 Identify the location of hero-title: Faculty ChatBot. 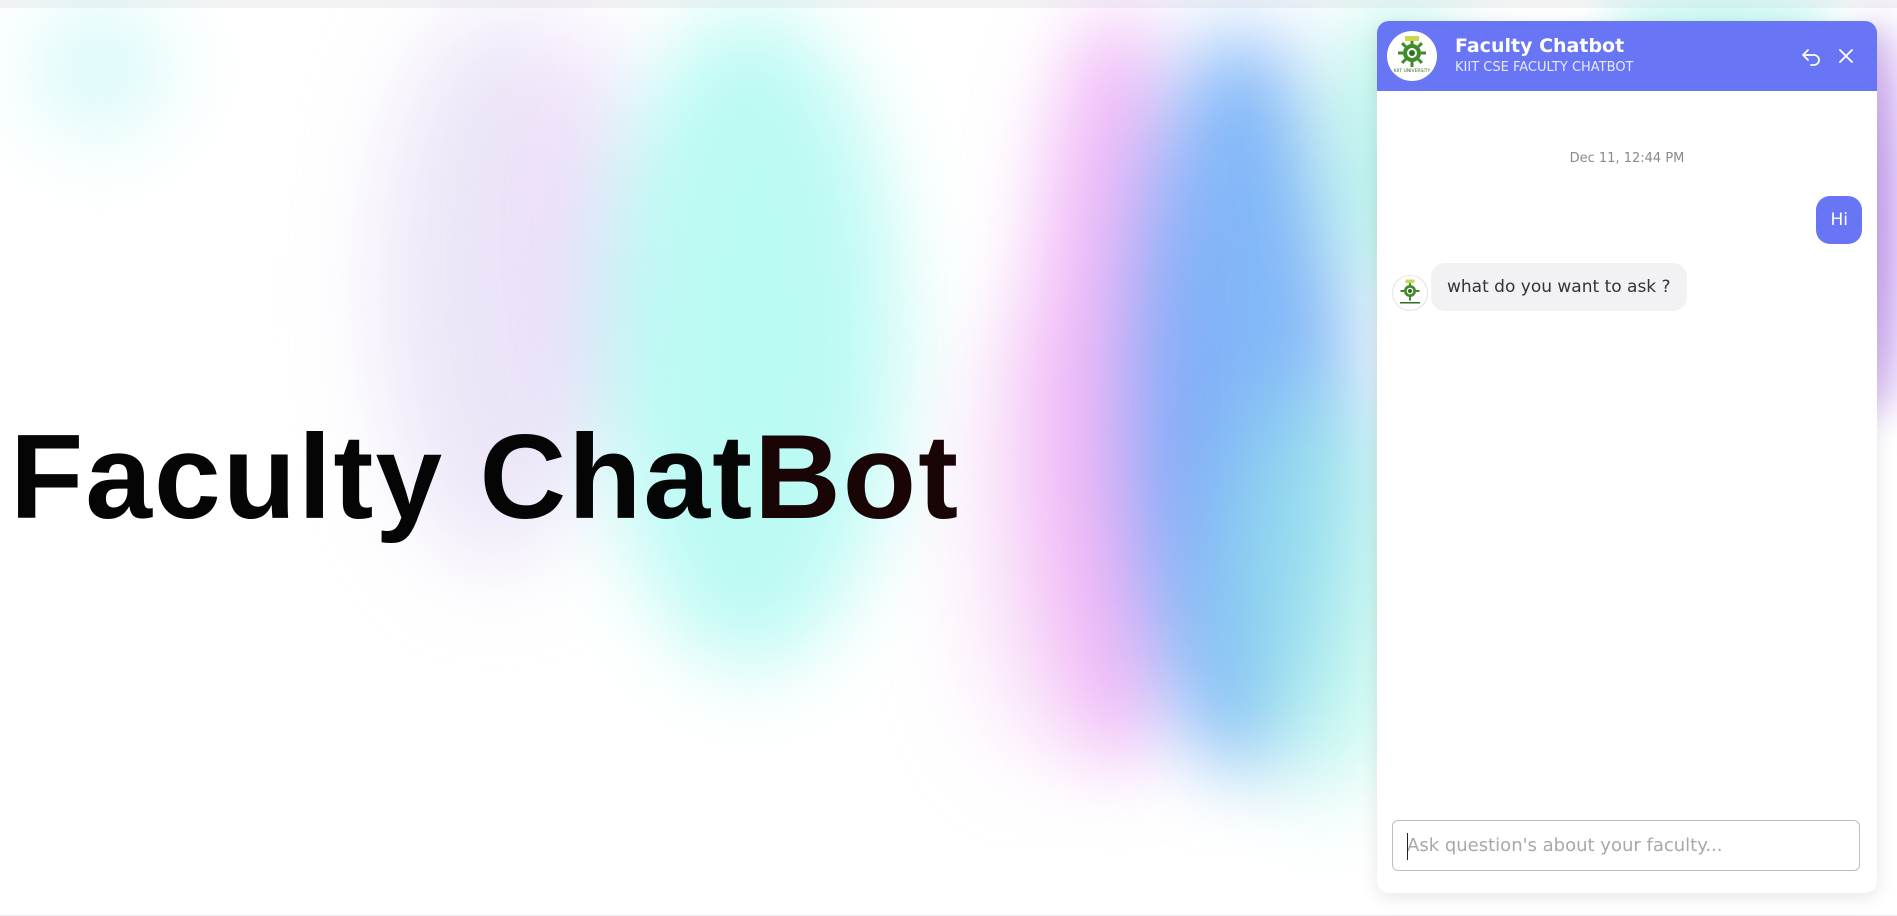
(485, 477).